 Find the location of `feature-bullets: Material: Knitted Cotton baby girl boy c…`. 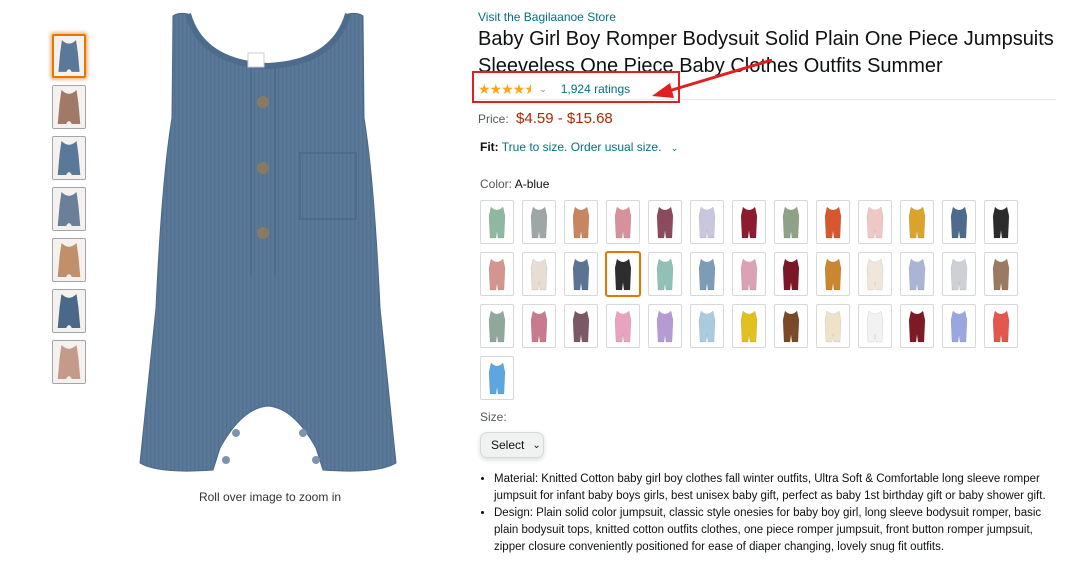

feature-bullets: Material: Knitted Cotton baby girl boy c… is located at coordinates (765, 513).